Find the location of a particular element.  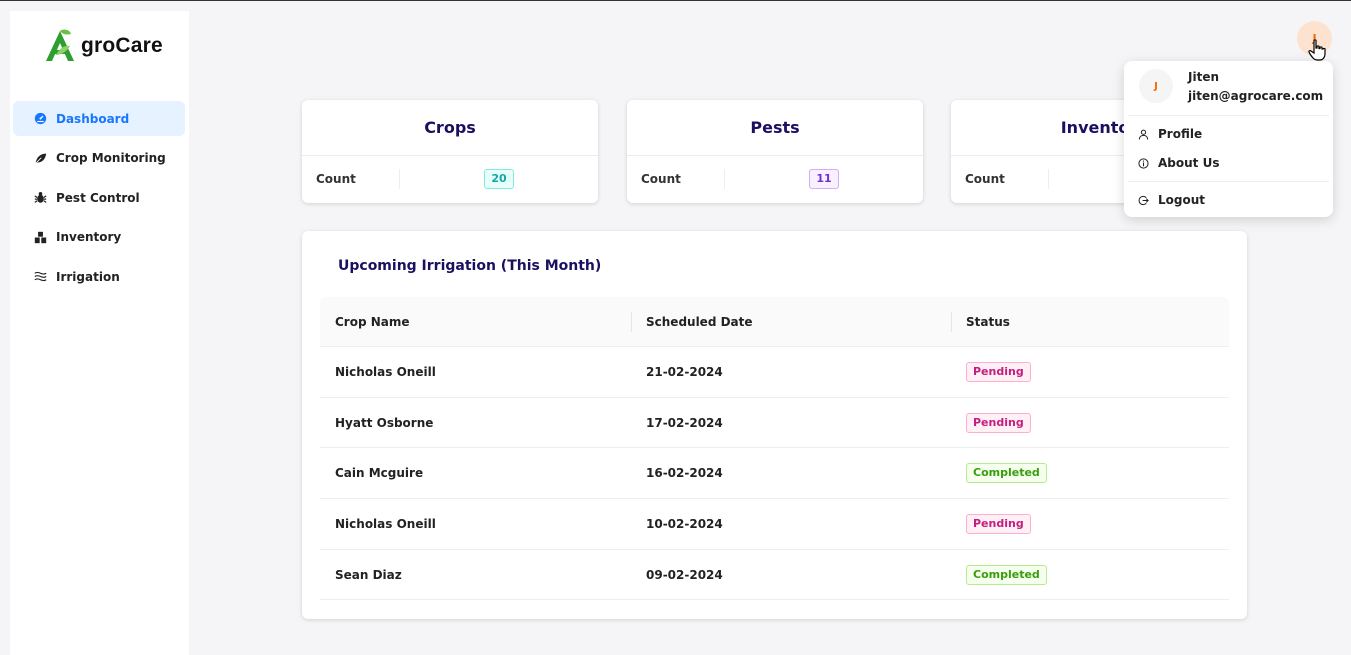

user-icon is located at coordinates (1143, 134).